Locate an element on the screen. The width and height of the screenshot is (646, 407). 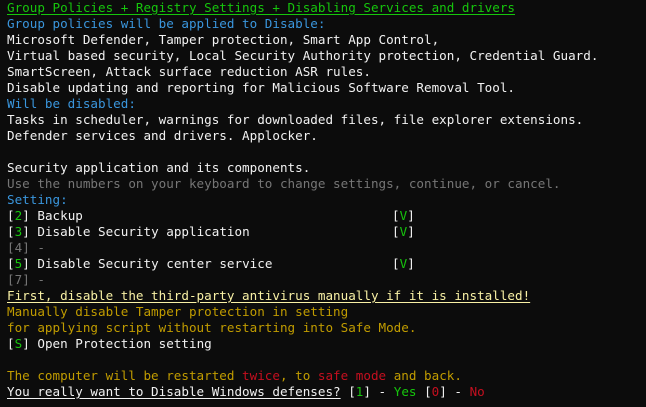
setting-option-disable-security-app: [3] Disable Security application [V] is located at coordinates (326, 232).